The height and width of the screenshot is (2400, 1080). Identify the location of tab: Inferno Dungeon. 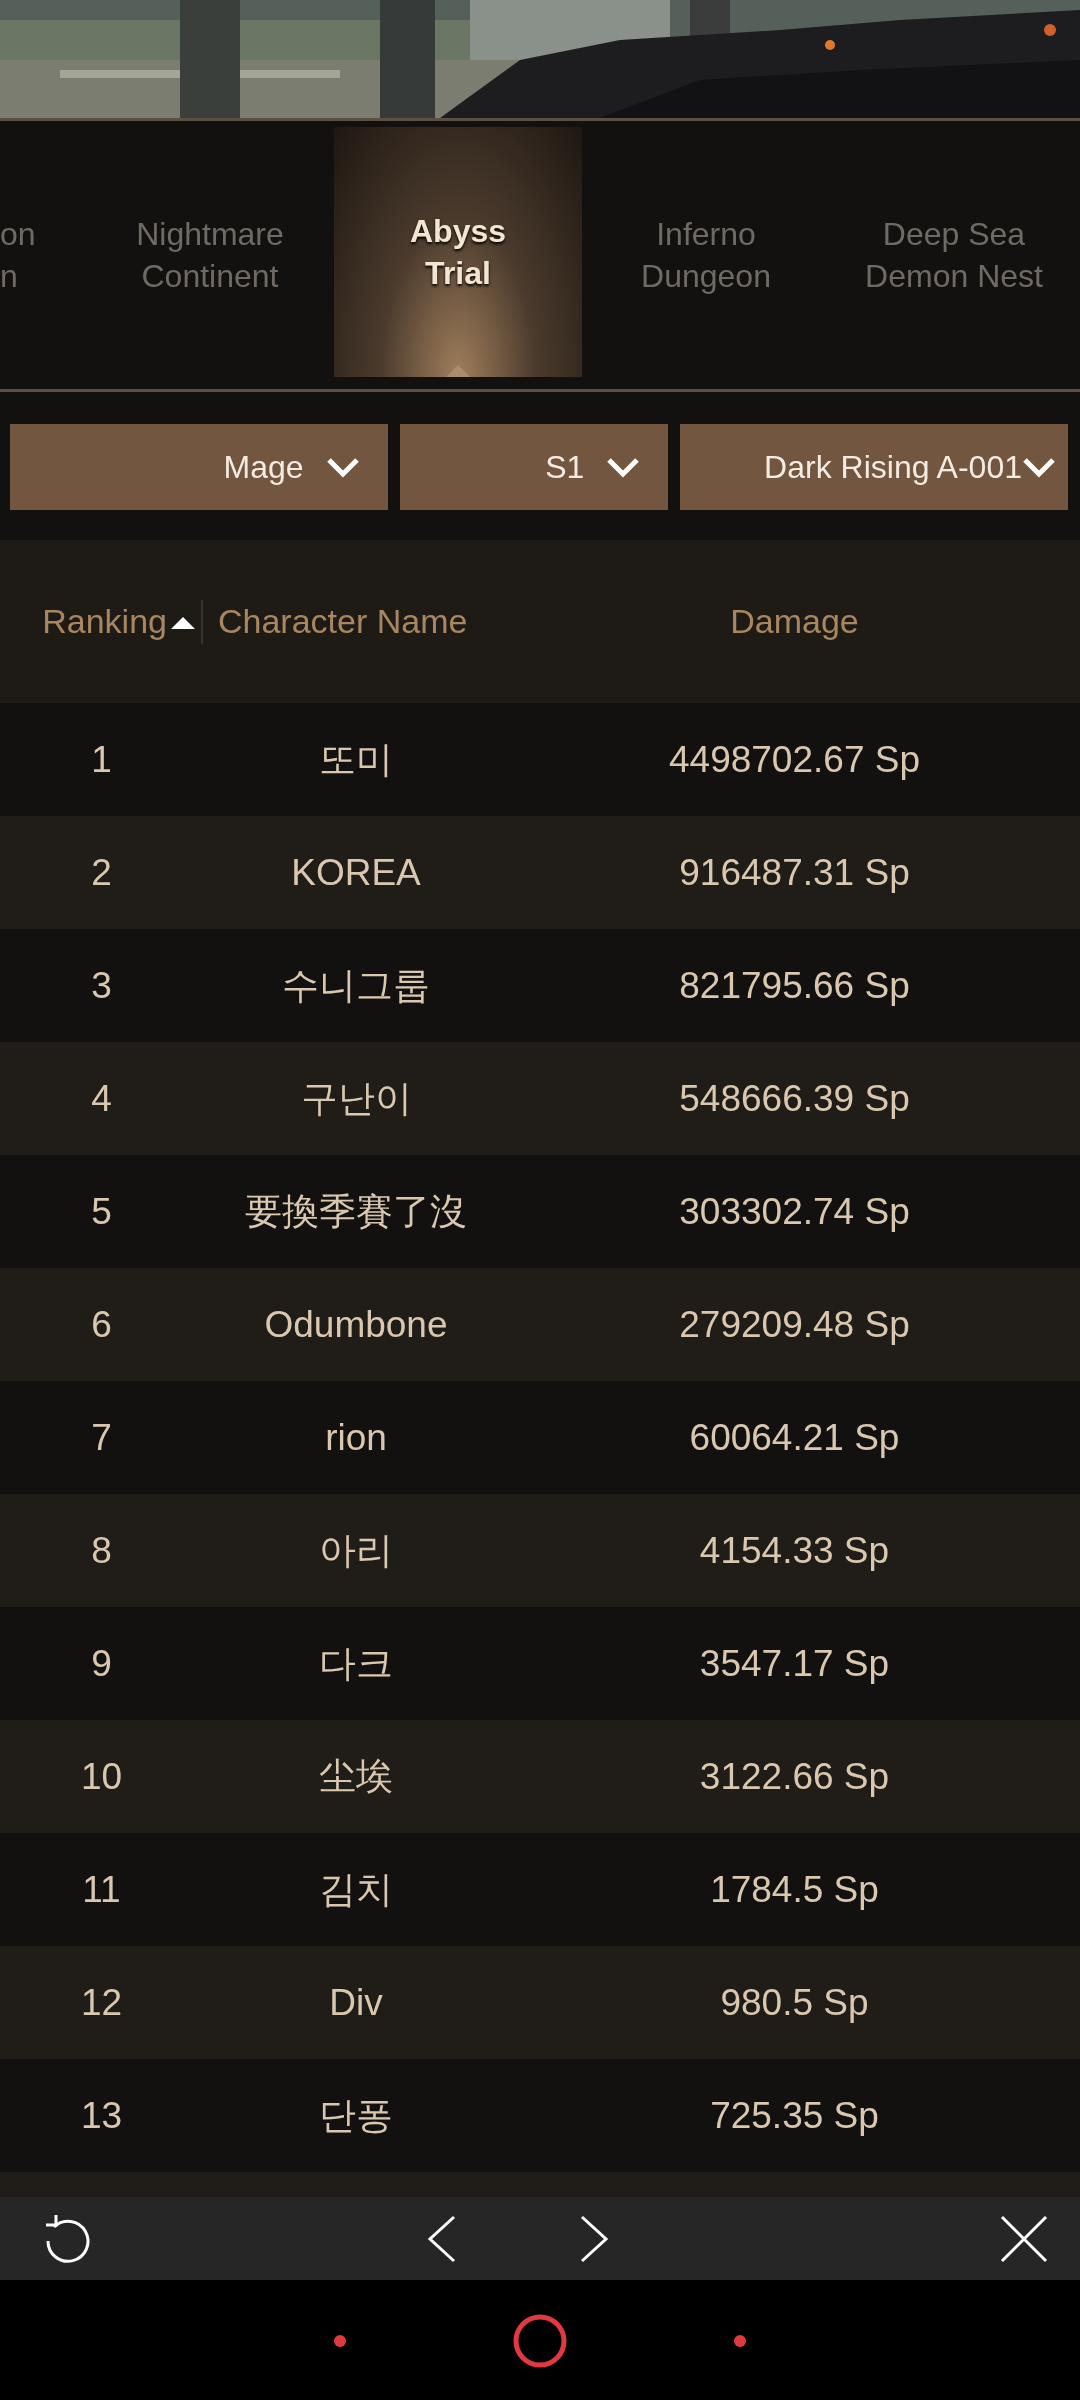
(706, 255).